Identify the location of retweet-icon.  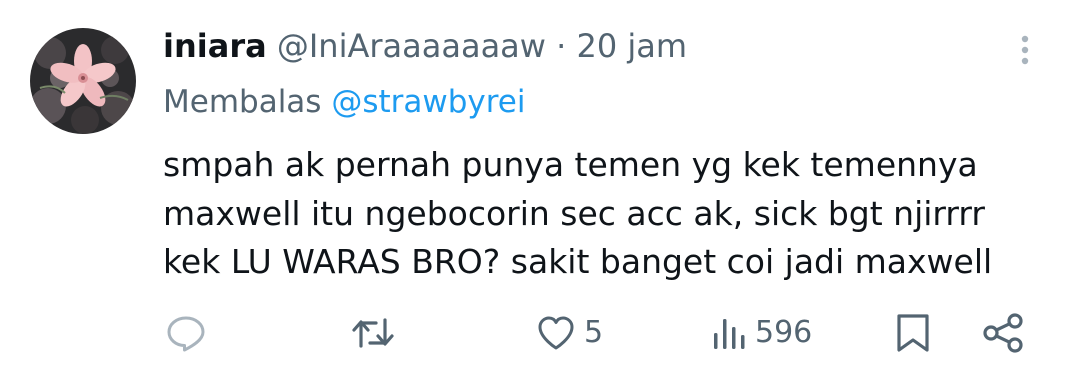
(373, 333).